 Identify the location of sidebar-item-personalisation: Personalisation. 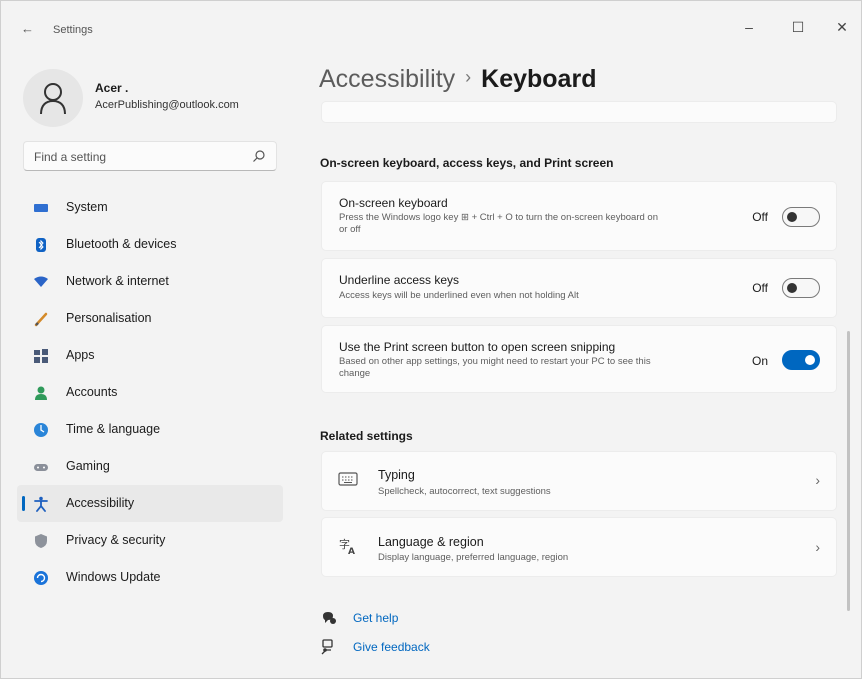
(150, 318).